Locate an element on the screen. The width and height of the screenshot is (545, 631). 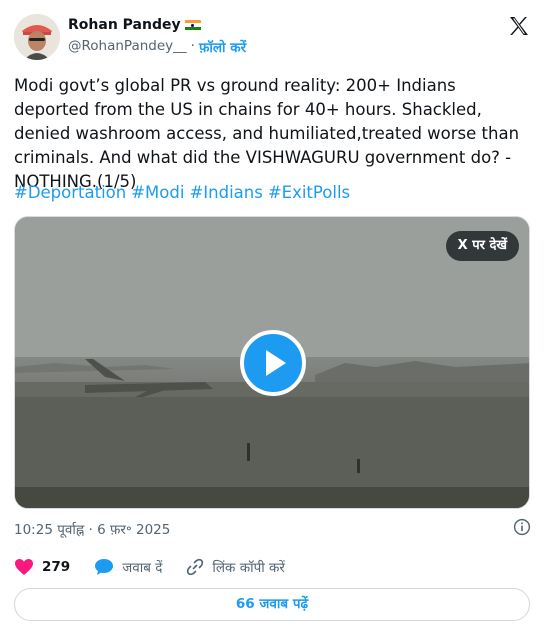
hashtag-link: #Modi is located at coordinates (157, 192).